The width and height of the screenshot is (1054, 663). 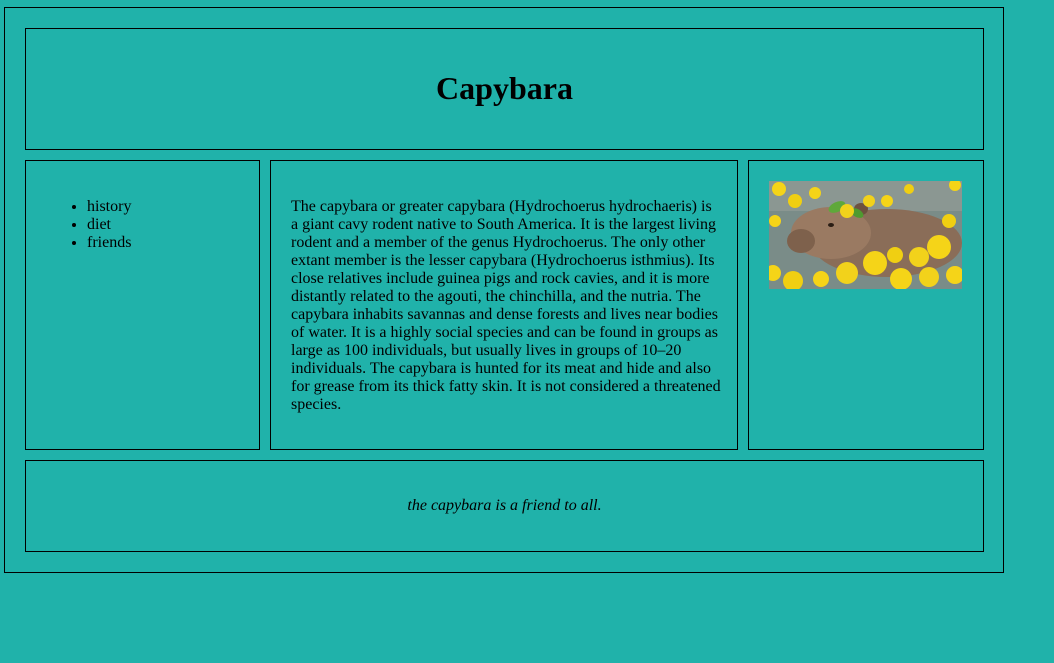 I want to click on page-title: Capybara, so click(x=504, y=88).